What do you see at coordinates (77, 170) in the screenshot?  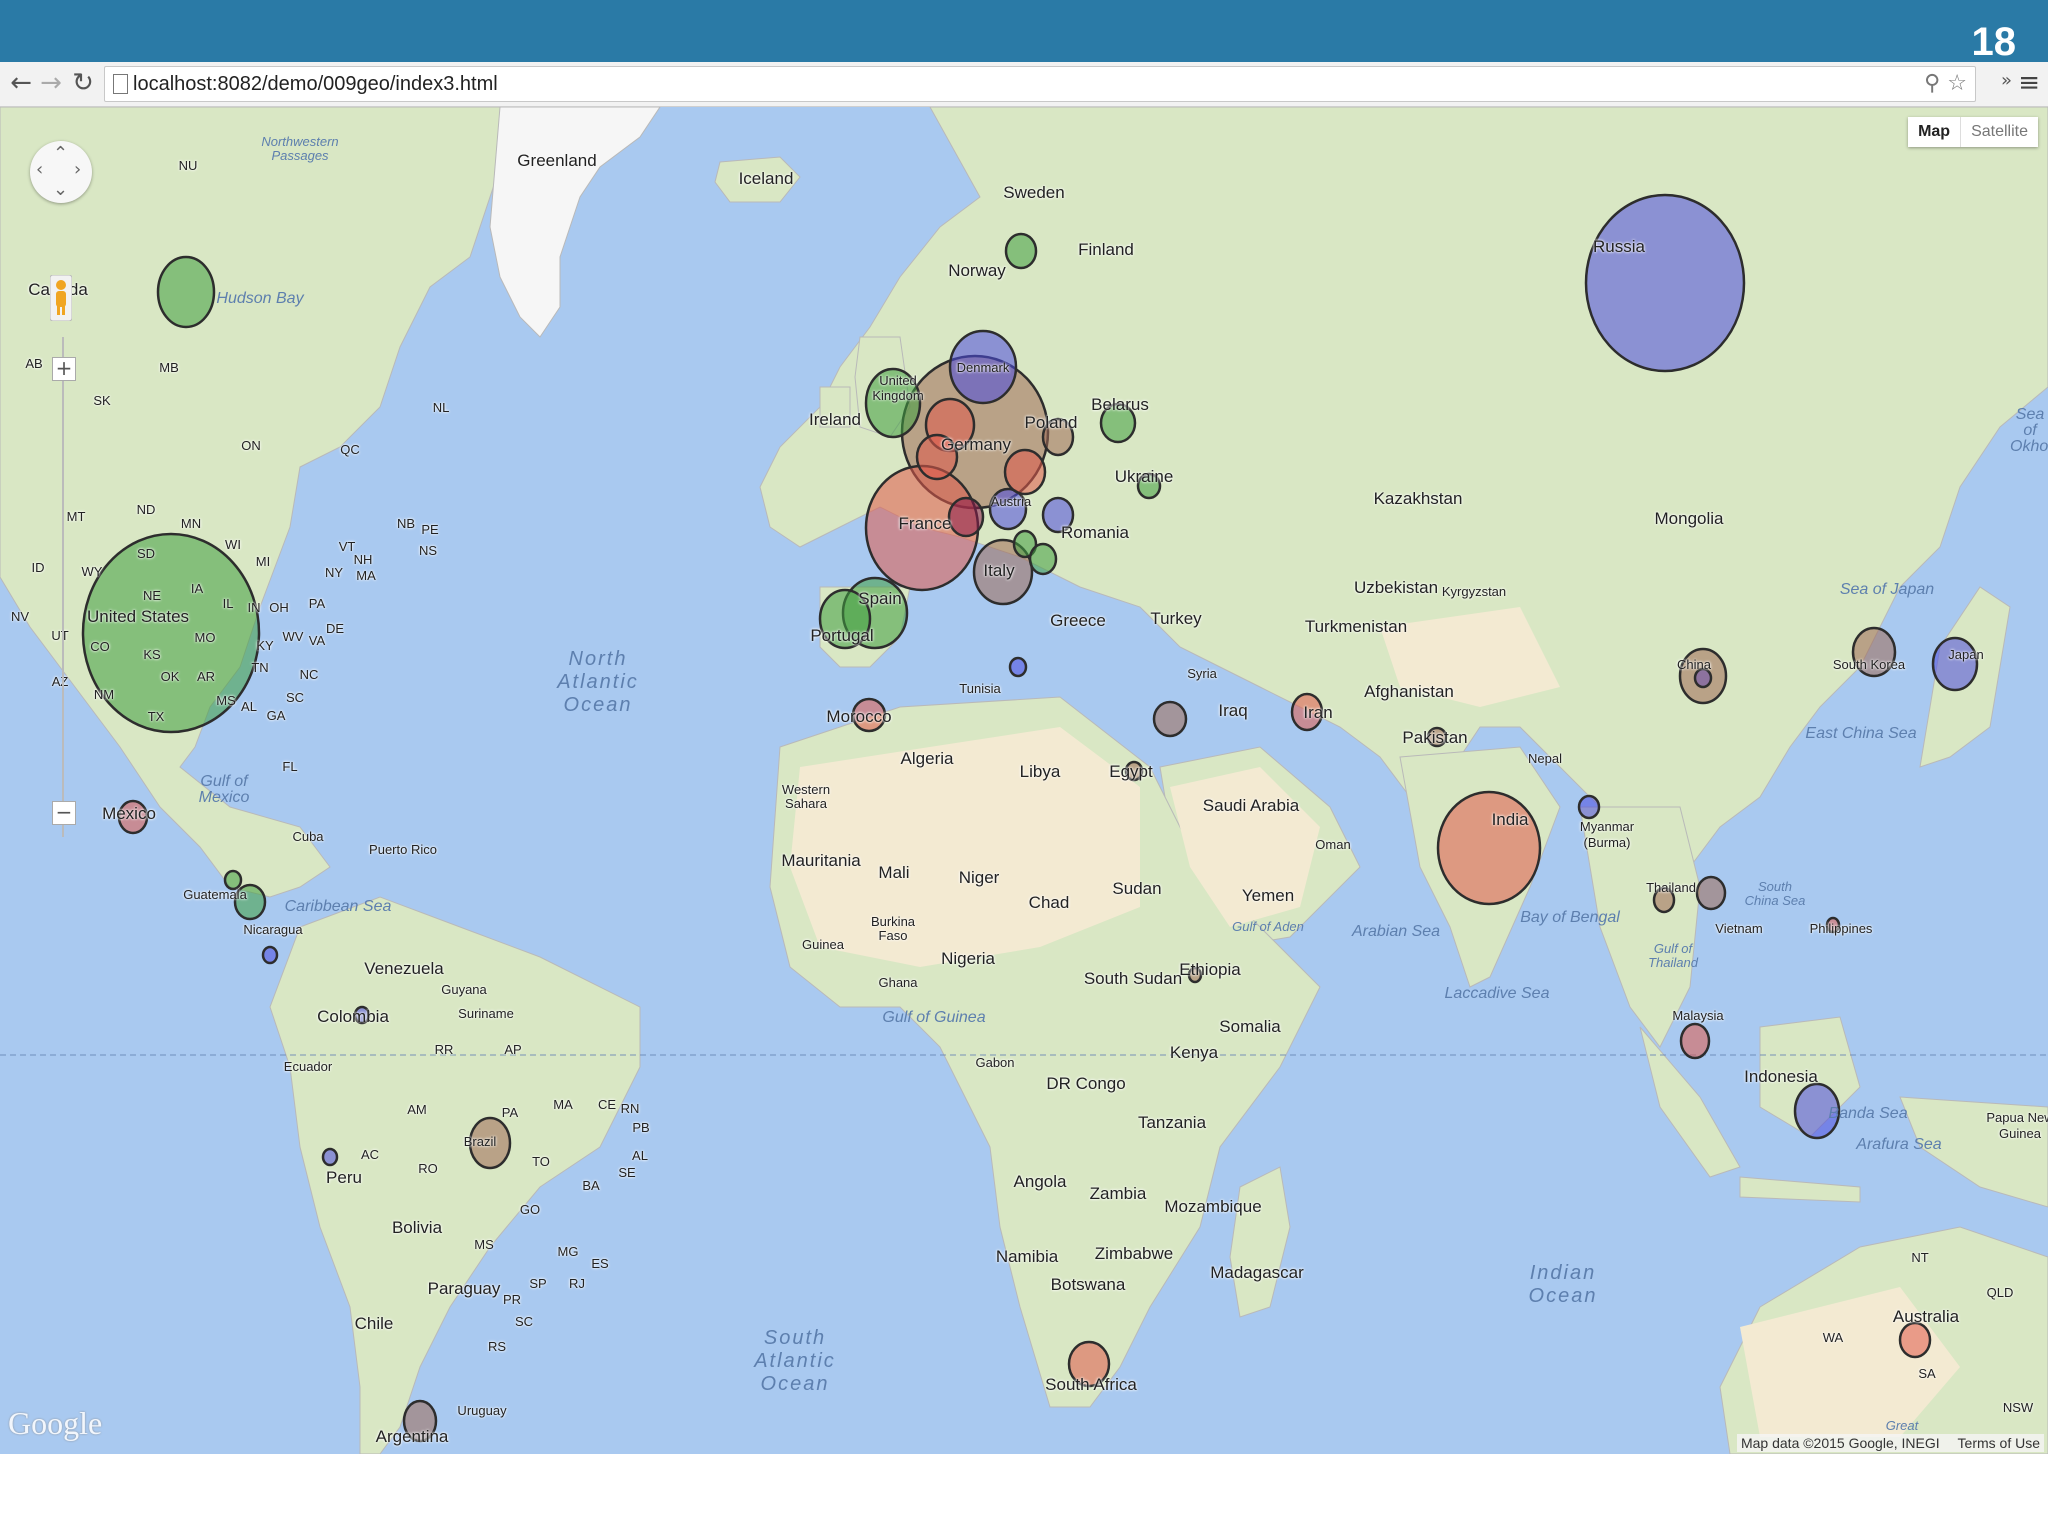 I see `pan-right-icon: ›` at bounding box center [77, 170].